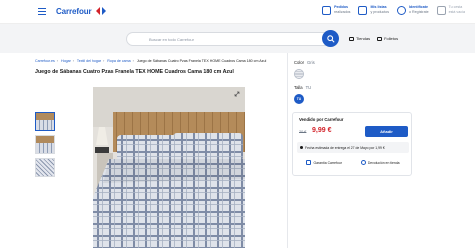 This screenshot has height=248, width=475. What do you see at coordinates (391, 38) in the screenshot?
I see `flyers-label: Folletos` at bounding box center [391, 38].